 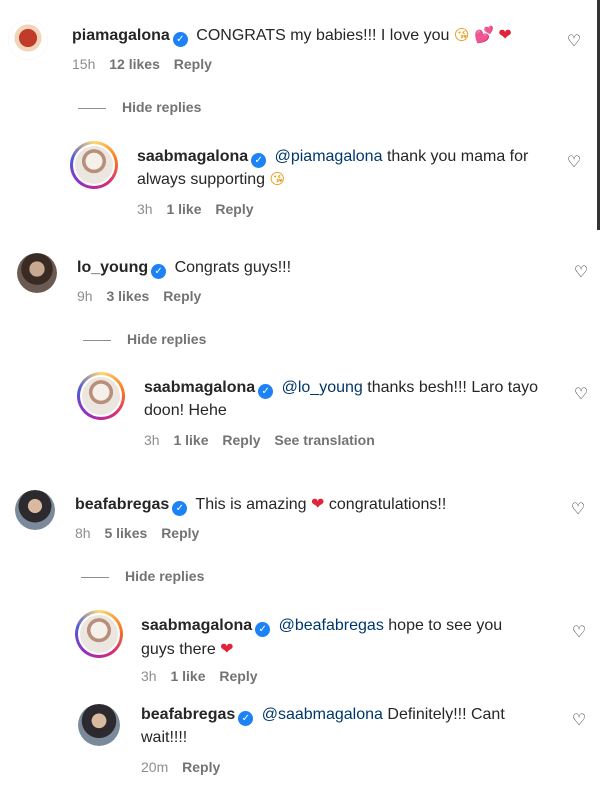 What do you see at coordinates (322, 387) in the screenshot?
I see `mention-link: @lo_young` at bounding box center [322, 387].